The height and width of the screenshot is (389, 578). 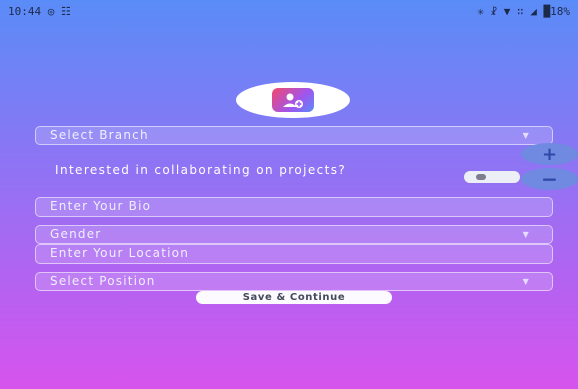 I want to click on status-right: ✳ ☧ ▼ ∷ ◢ █18%, so click(x=523, y=11).